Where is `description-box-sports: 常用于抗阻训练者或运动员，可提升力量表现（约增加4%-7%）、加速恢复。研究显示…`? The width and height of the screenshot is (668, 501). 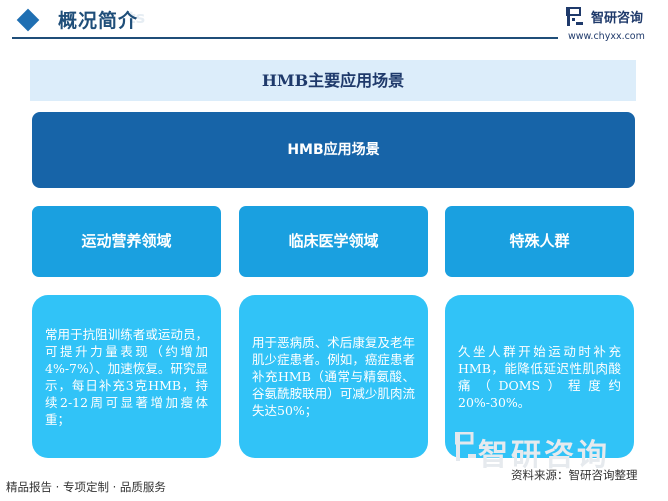 description-box-sports: 常用于抗阻训练者或运动员，可提升力量表现（约增加4%-7%）、加速恢复。研究显示… is located at coordinates (126, 376).